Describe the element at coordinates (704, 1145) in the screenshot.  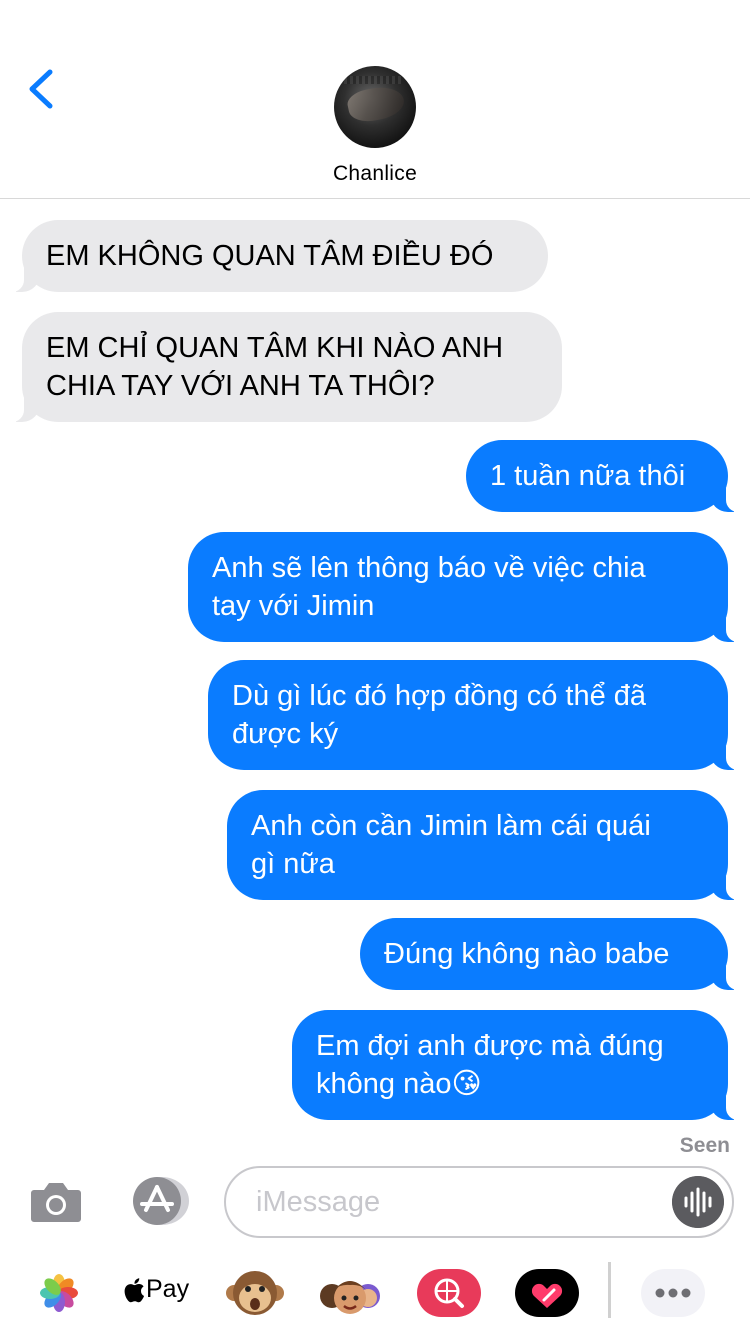
I see `read-receipt: Seen` at that location.